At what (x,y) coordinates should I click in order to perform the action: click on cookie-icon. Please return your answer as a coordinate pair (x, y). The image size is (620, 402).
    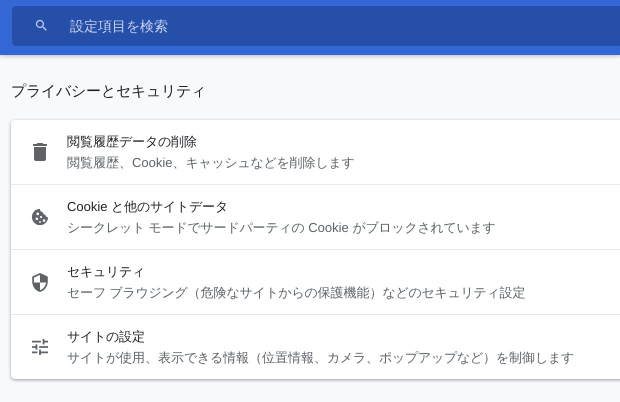
    Looking at the image, I should click on (40, 217).